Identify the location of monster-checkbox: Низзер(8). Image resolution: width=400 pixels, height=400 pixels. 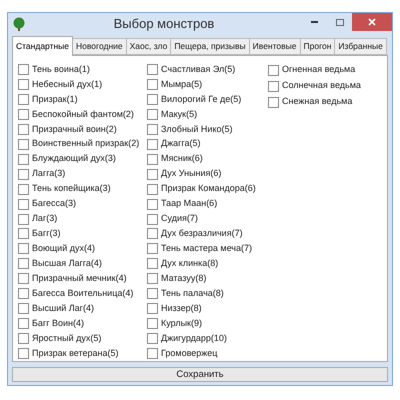
(207, 308).